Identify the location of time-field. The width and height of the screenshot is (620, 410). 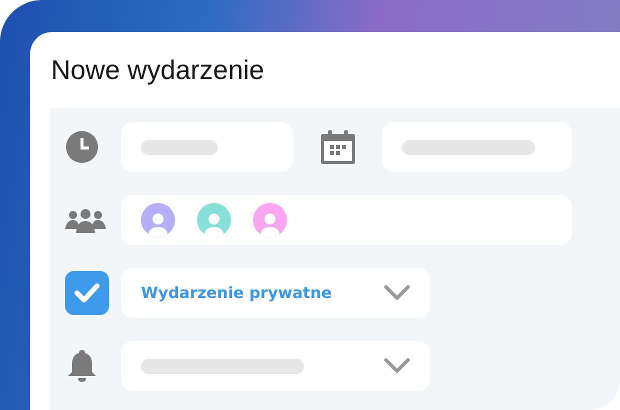
(207, 147).